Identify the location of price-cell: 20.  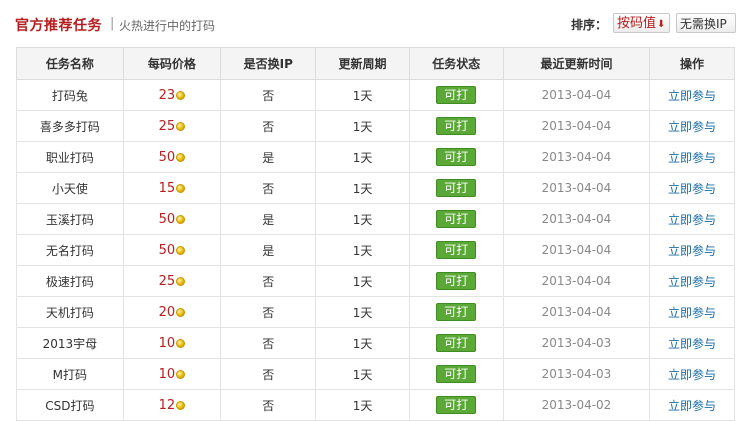
(172, 312).